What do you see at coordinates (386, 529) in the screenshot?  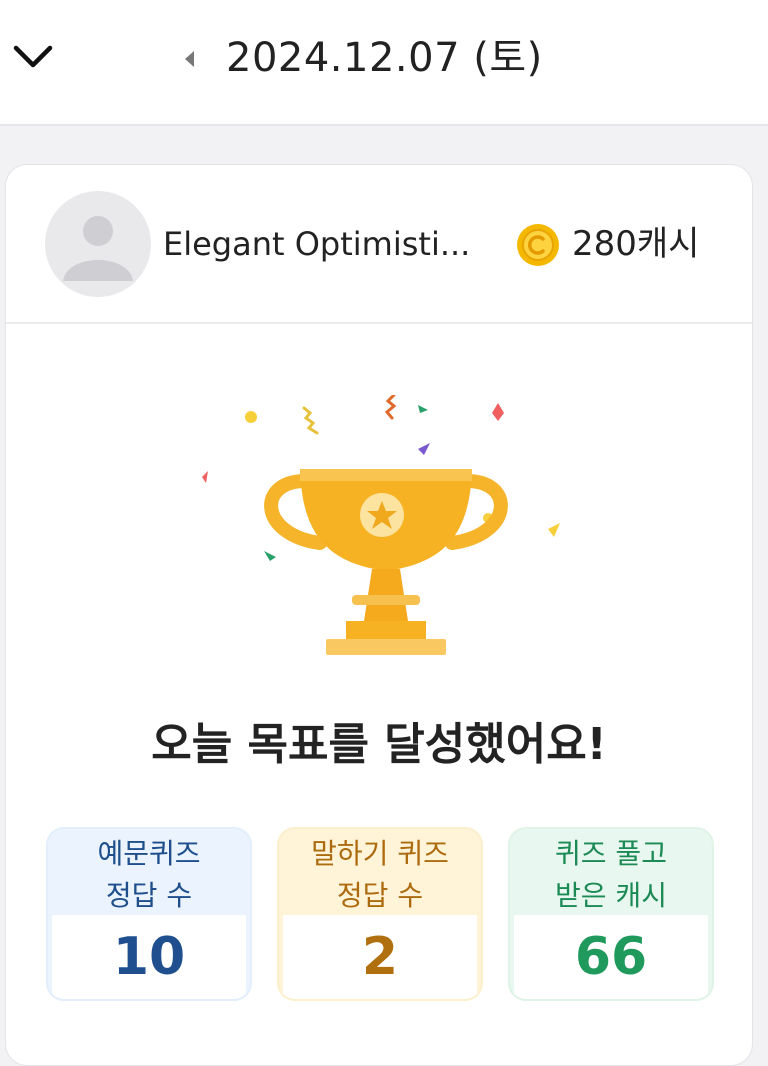 I see `trophy-illustration` at bounding box center [386, 529].